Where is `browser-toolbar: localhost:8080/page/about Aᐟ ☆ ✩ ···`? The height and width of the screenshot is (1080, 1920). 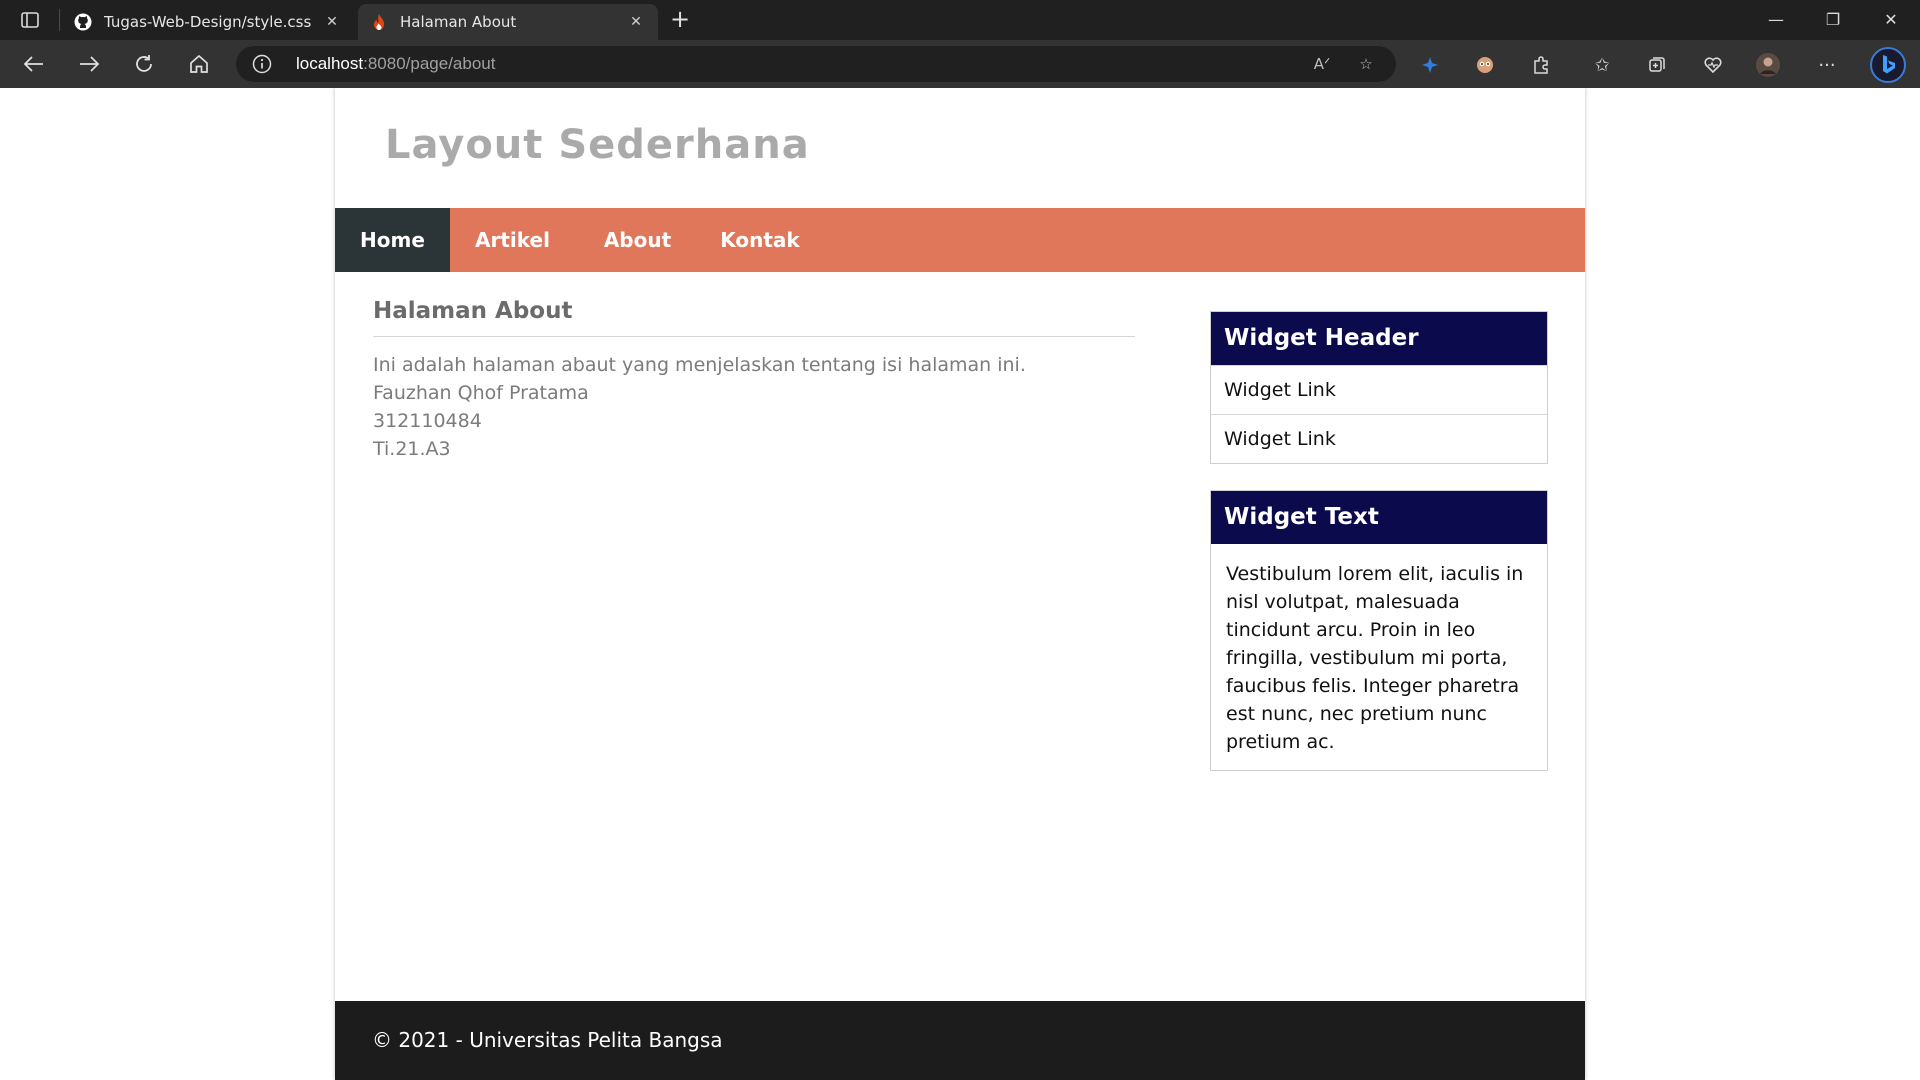 browser-toolbar: localhost:8080/page/about Aᐟ ☆ ✩ ··· is located at coordinates (960, 78).